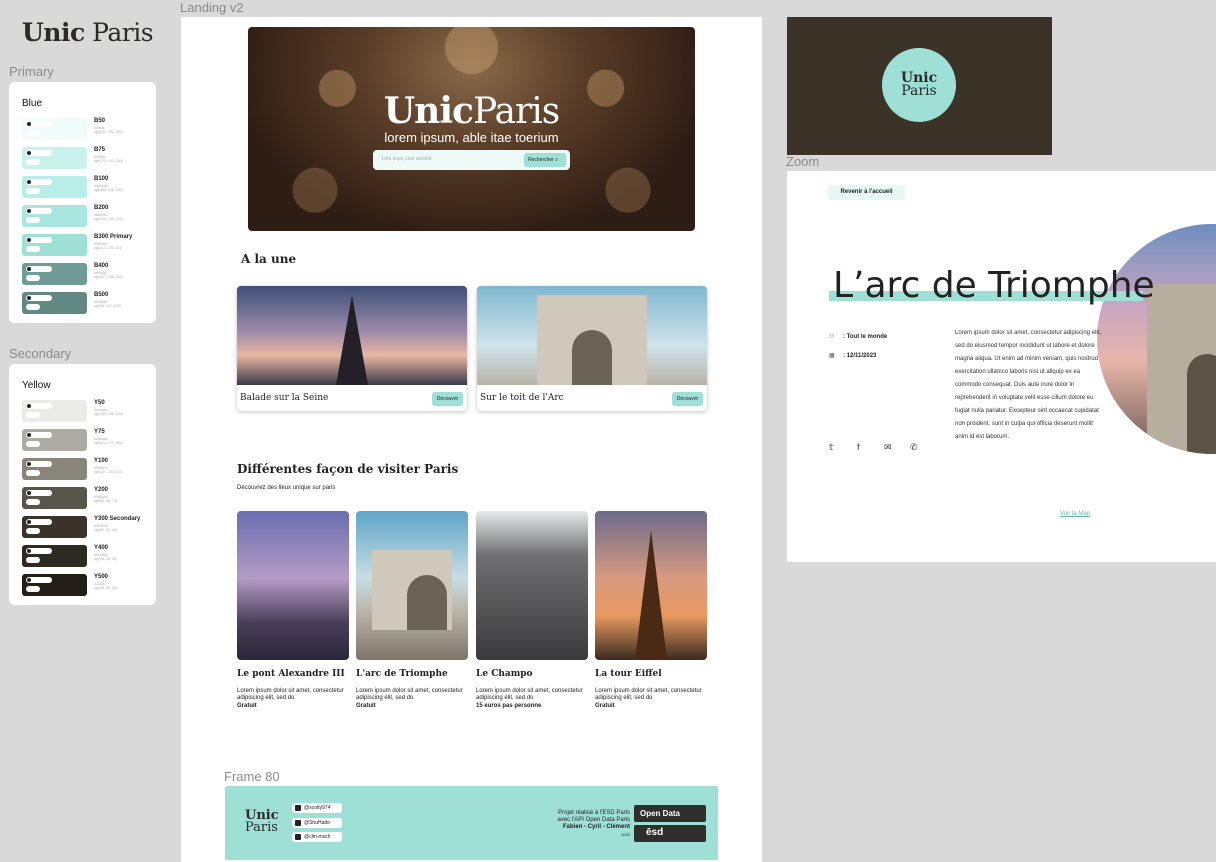 Image resolution: width=1216 pixels, height=862 pixels. Describe the element at coordinates (101, 548) in the screenshot. I see `swatch-name: Y400` at that location.